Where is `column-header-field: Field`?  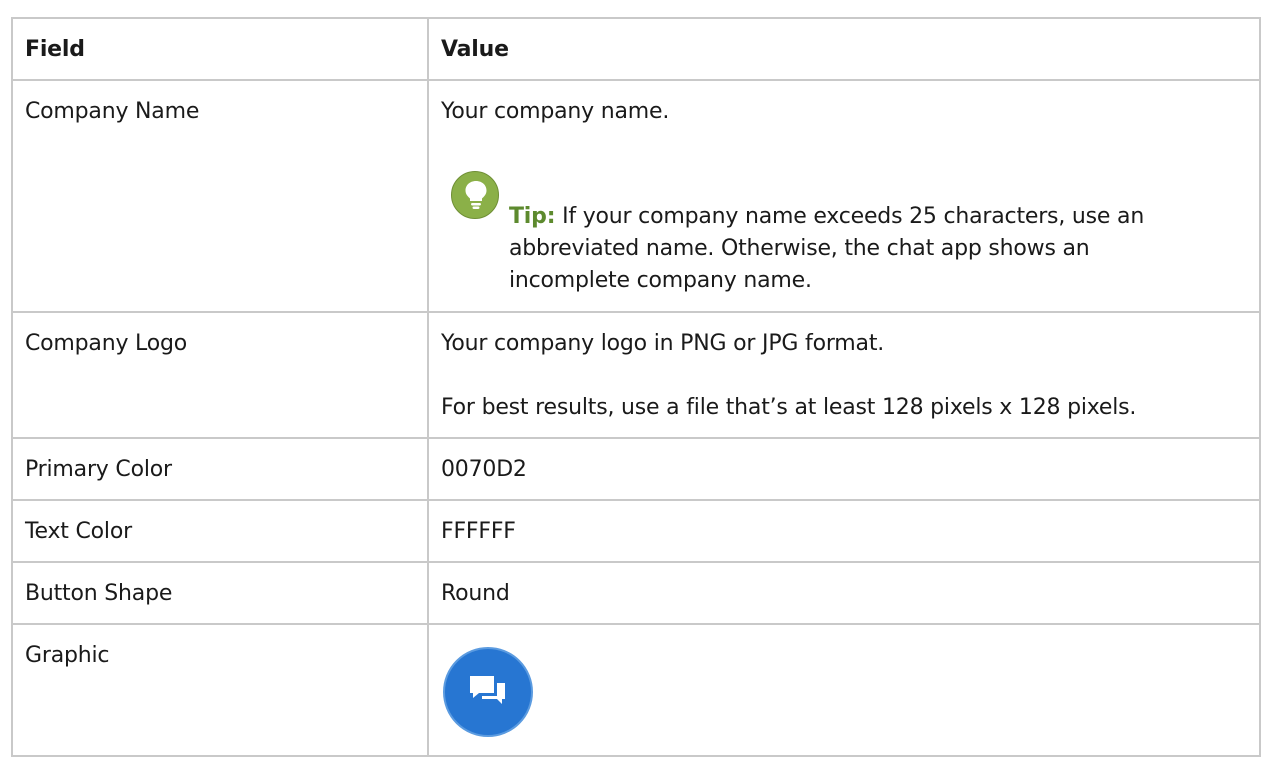 column-header-field: Field is located at coordinates (220, 49).